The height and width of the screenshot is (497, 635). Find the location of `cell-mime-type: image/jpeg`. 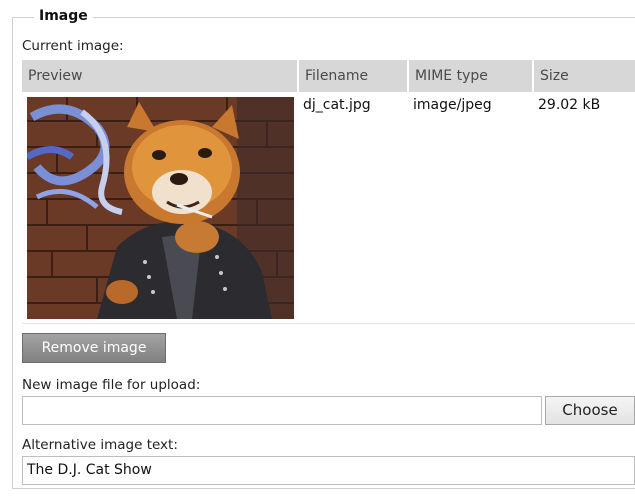

cell-mime-type: image/jpeg is located at coordinates (452, 105).